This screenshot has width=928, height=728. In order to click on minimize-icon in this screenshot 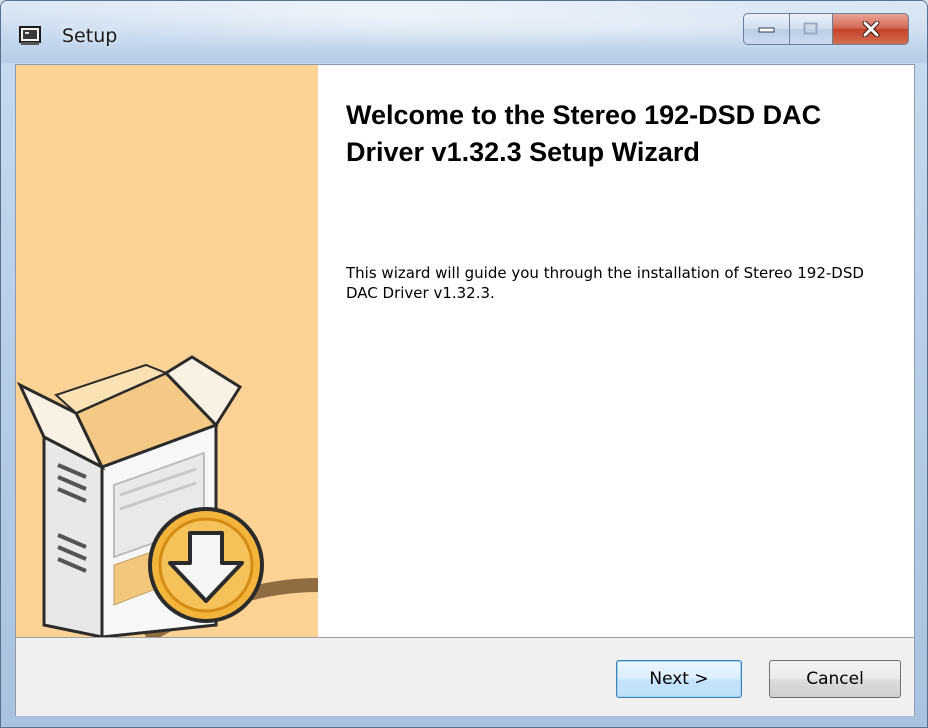, I will do `click(766, 30)`.